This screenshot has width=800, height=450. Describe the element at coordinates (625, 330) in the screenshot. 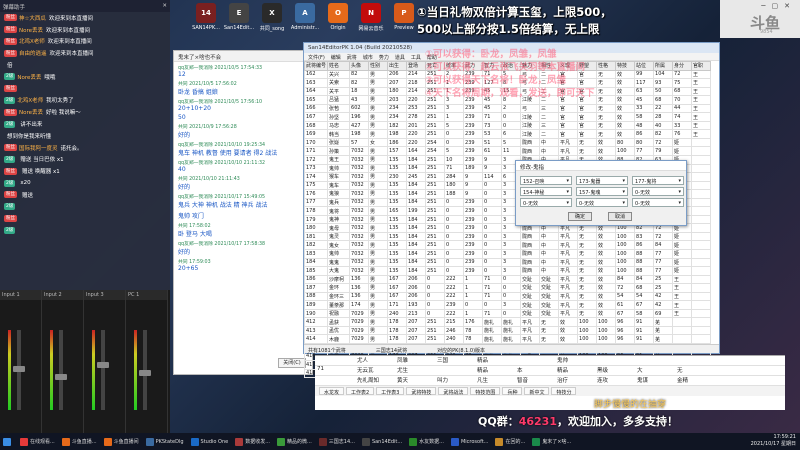

I see `table-cell: 96` at that location.